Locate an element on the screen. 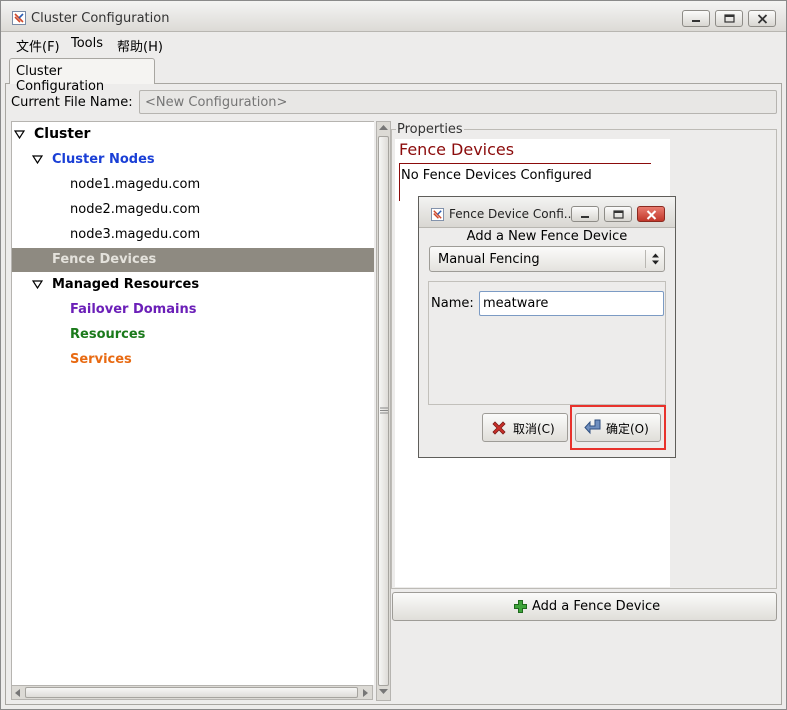  menu-file: 文件(F) is located at coordinates (38, 45).